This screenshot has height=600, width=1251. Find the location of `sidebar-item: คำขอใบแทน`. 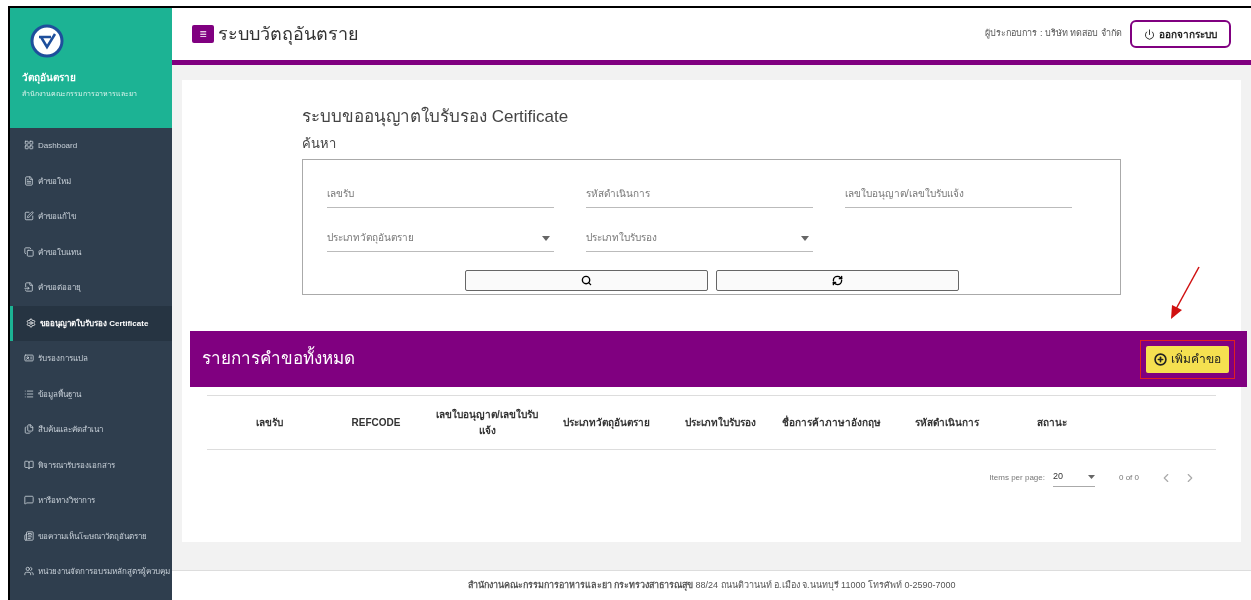

sidebar-item: คำขอใบแทน is located at coordinates (91, 252).